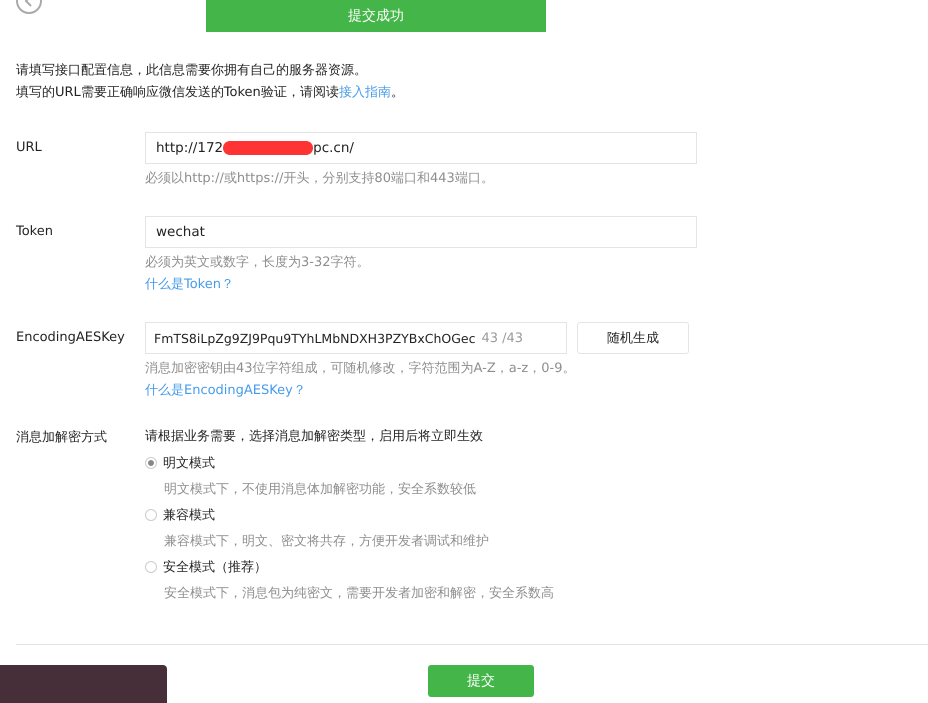  I want to click on option-label: 安全模式（推荐）, so click(215, 567).